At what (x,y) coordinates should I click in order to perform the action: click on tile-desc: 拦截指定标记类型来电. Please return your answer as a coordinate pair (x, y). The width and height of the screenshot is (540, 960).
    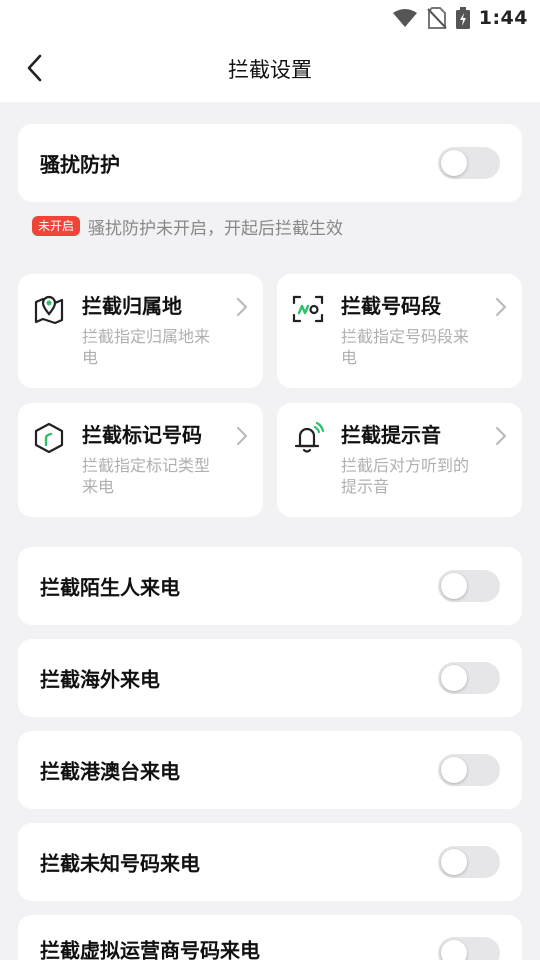
    Looking at the image, I should click on (146, 476).